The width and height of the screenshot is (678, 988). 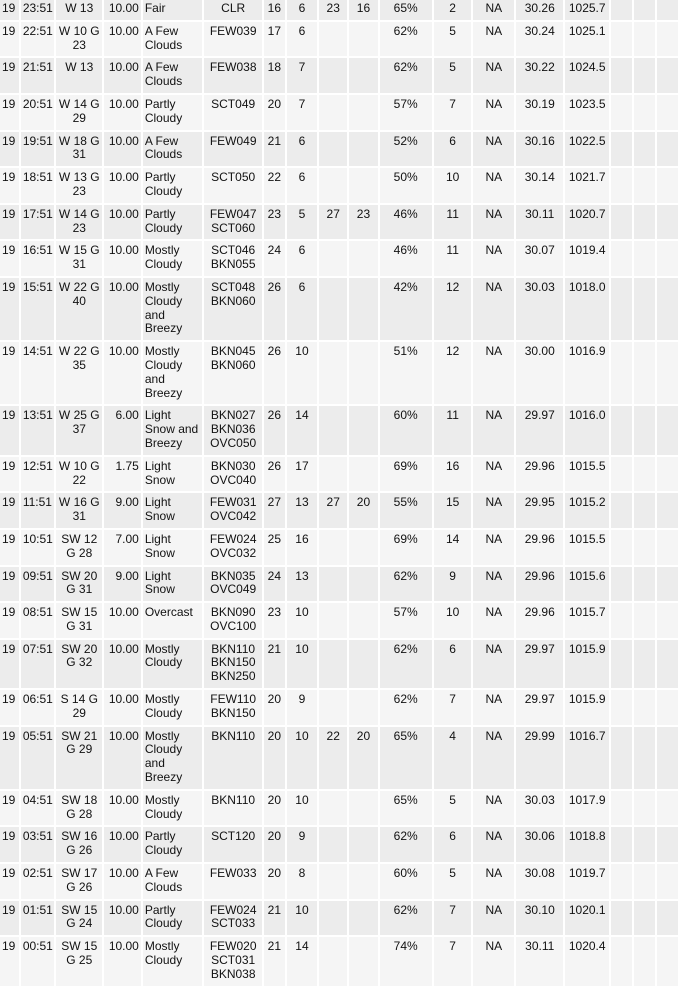 I want to click on cell-air-temp: 16, so click(x=274, y=10).